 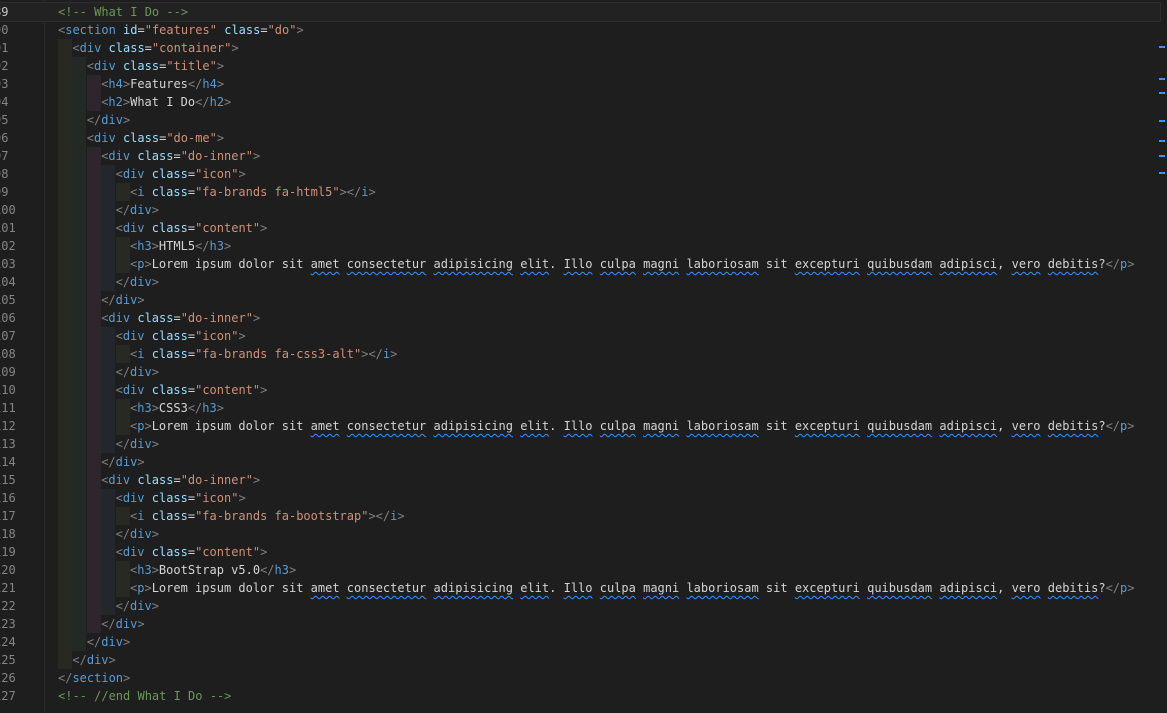 What do you see at coordinates (1163, 356) in the screenshot?
I see `overview-ruler` at bounding box center [1163, 356].